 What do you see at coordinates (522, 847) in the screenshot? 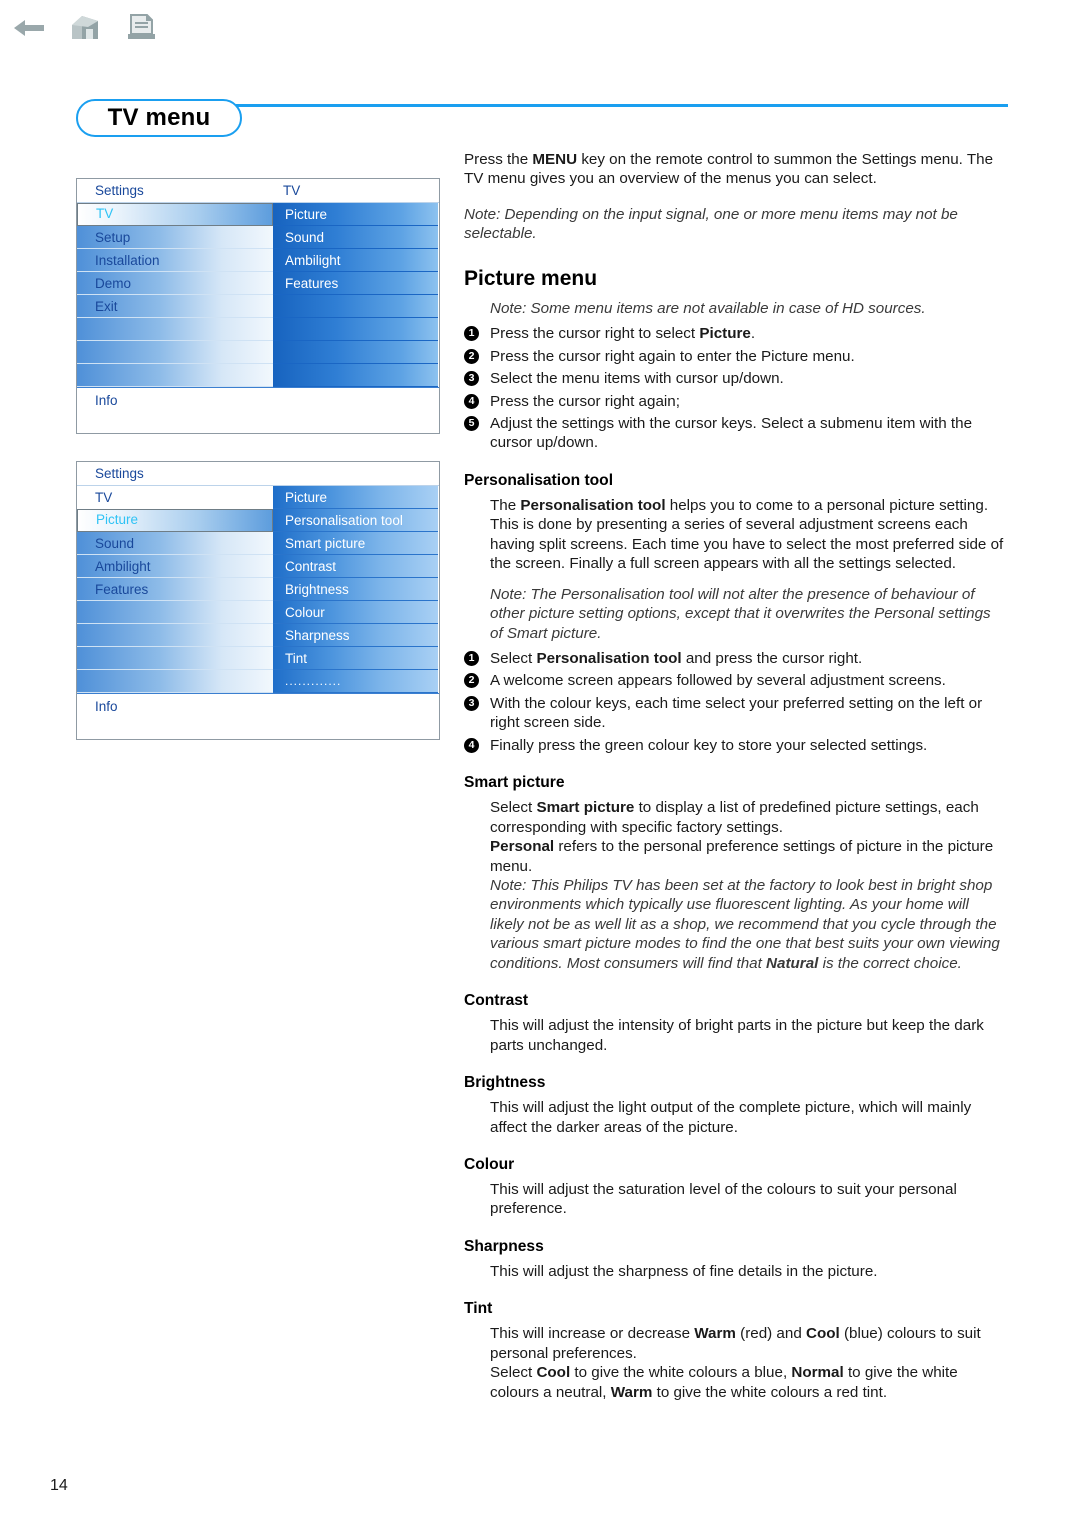
I see `sp-personal-bold: Personal` at bounding box center [522, 847].